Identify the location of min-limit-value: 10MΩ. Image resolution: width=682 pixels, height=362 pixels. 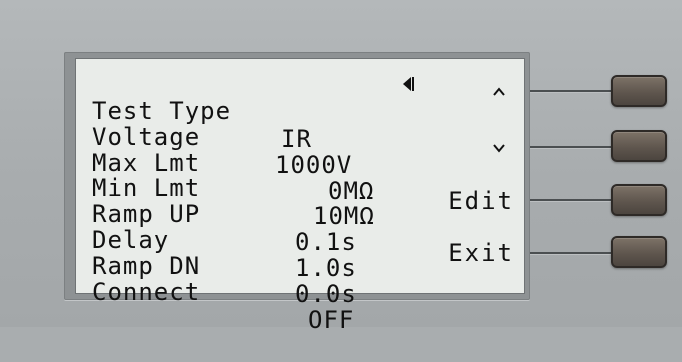
(344, 216).